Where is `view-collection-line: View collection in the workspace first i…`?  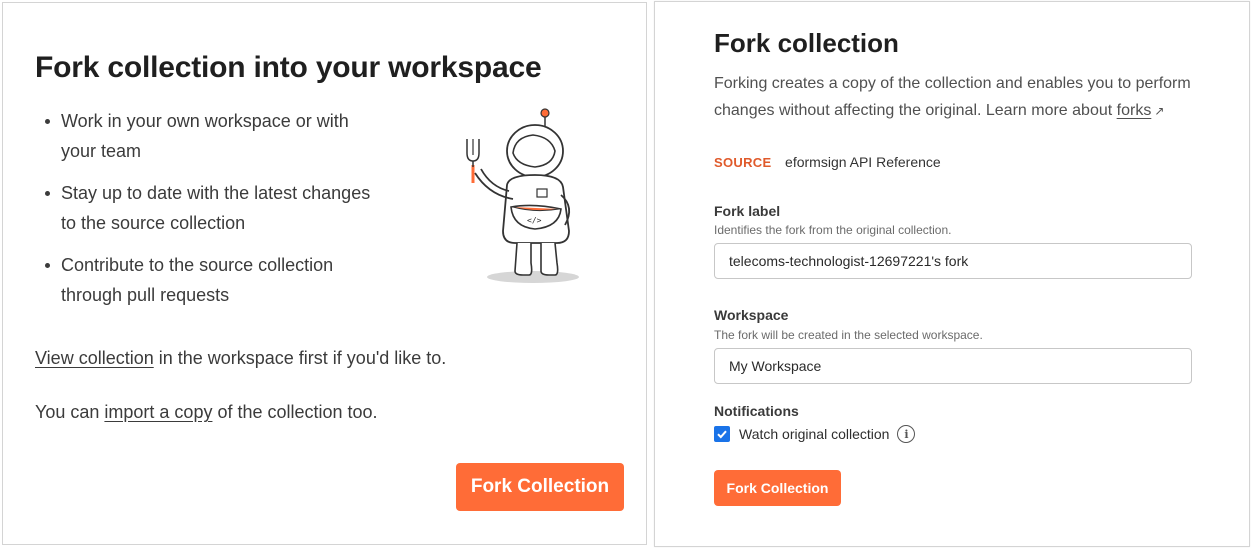 view-collection-line: View collection in the workspace first i… is located at coordinates (240, 358).